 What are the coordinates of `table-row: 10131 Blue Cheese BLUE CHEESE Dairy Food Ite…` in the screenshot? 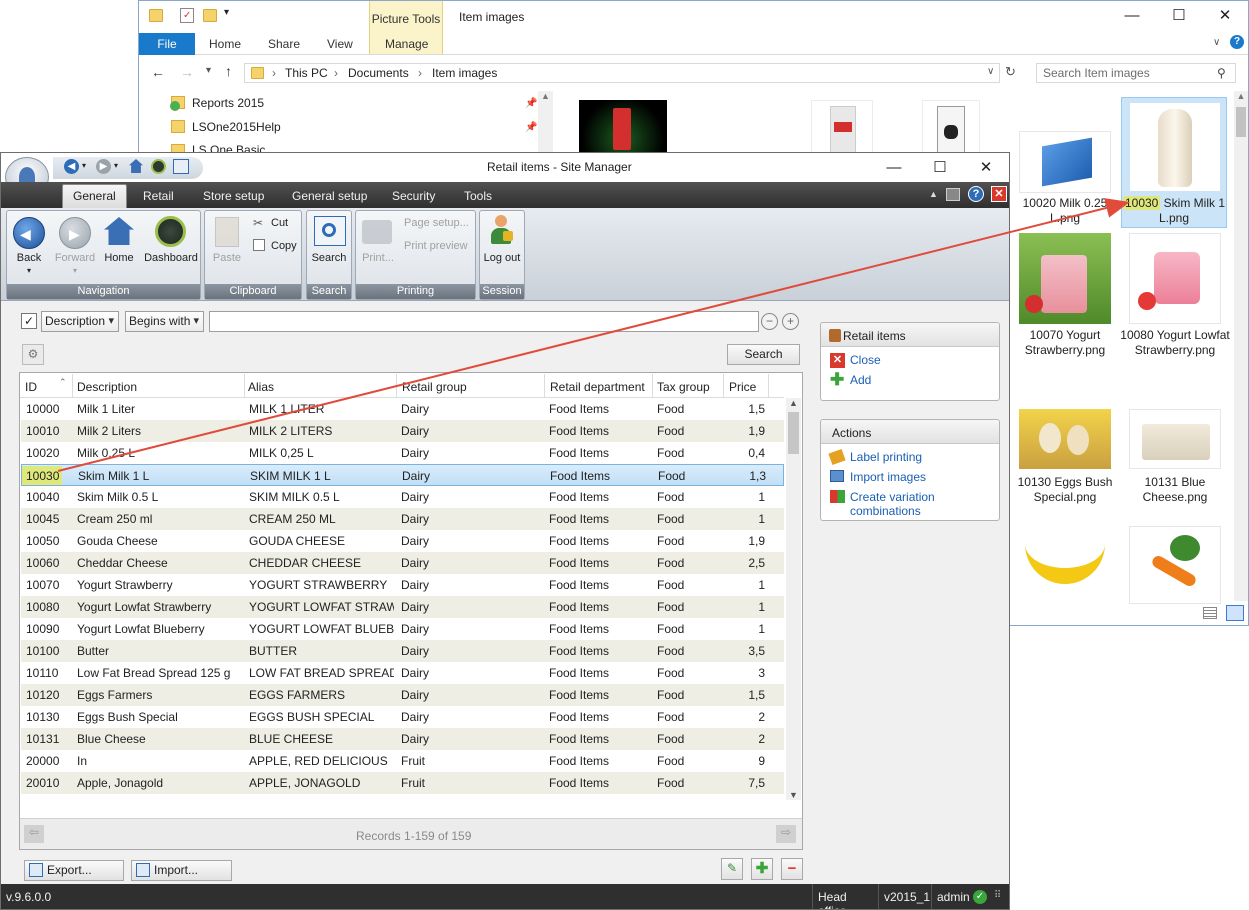 It's located at (402, 739).